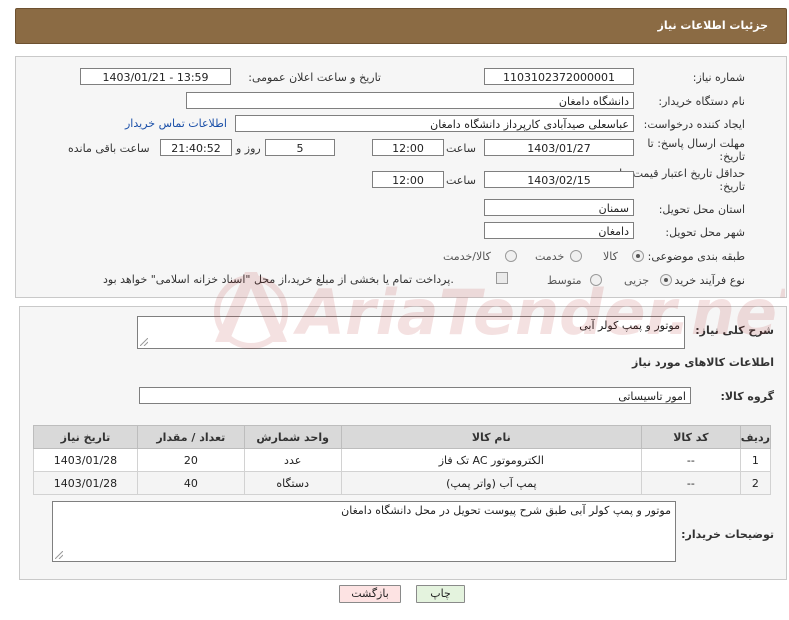 This screenshot has height=620, width=789. What do you see at coordinates (559, 179) in the screenshot?
I see `price-date-field: 1403/02/15` at bounding box center [559, 179].